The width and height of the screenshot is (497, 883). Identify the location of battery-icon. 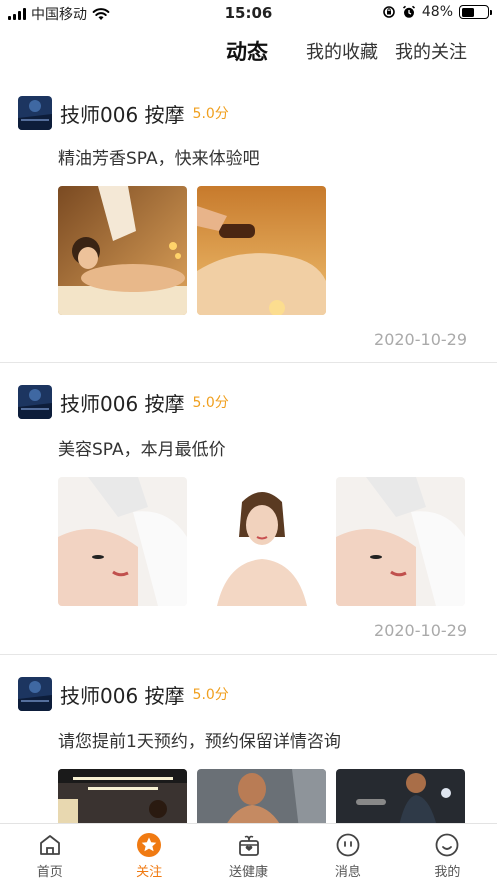
(475, 12).